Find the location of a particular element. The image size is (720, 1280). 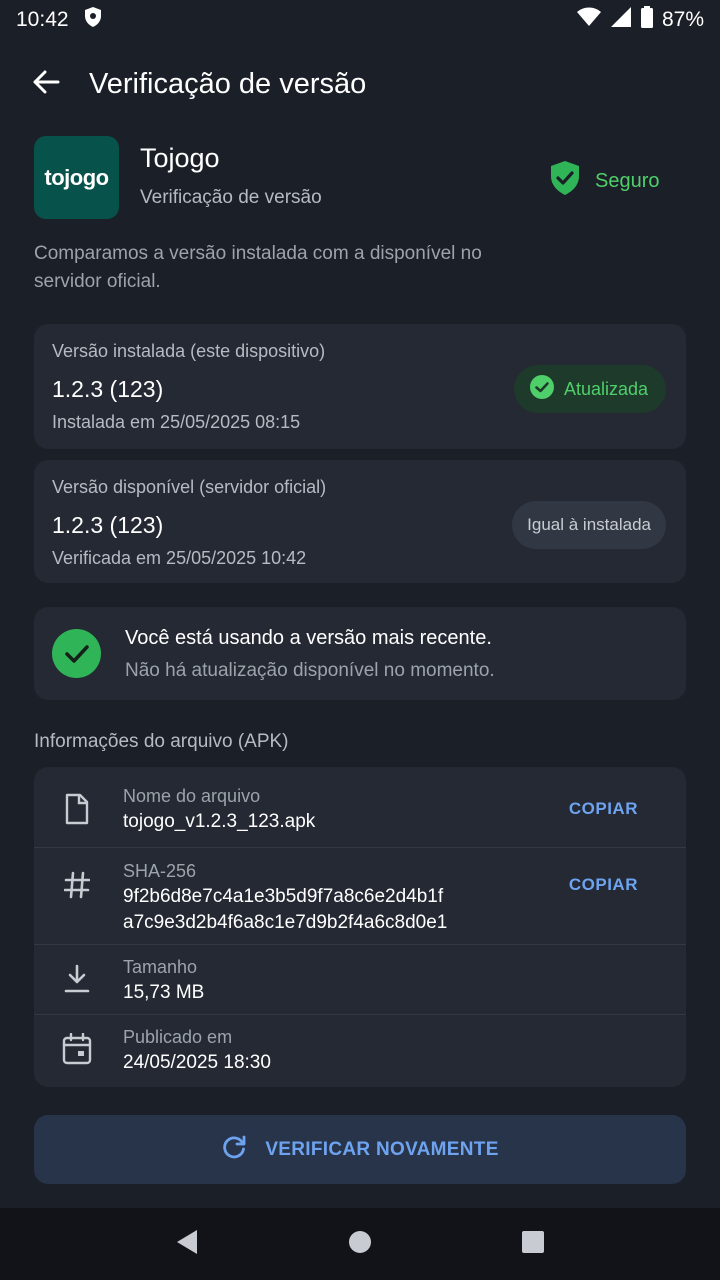

installed-version: 1.2.3 (123) is located at coordinates (108, 389).